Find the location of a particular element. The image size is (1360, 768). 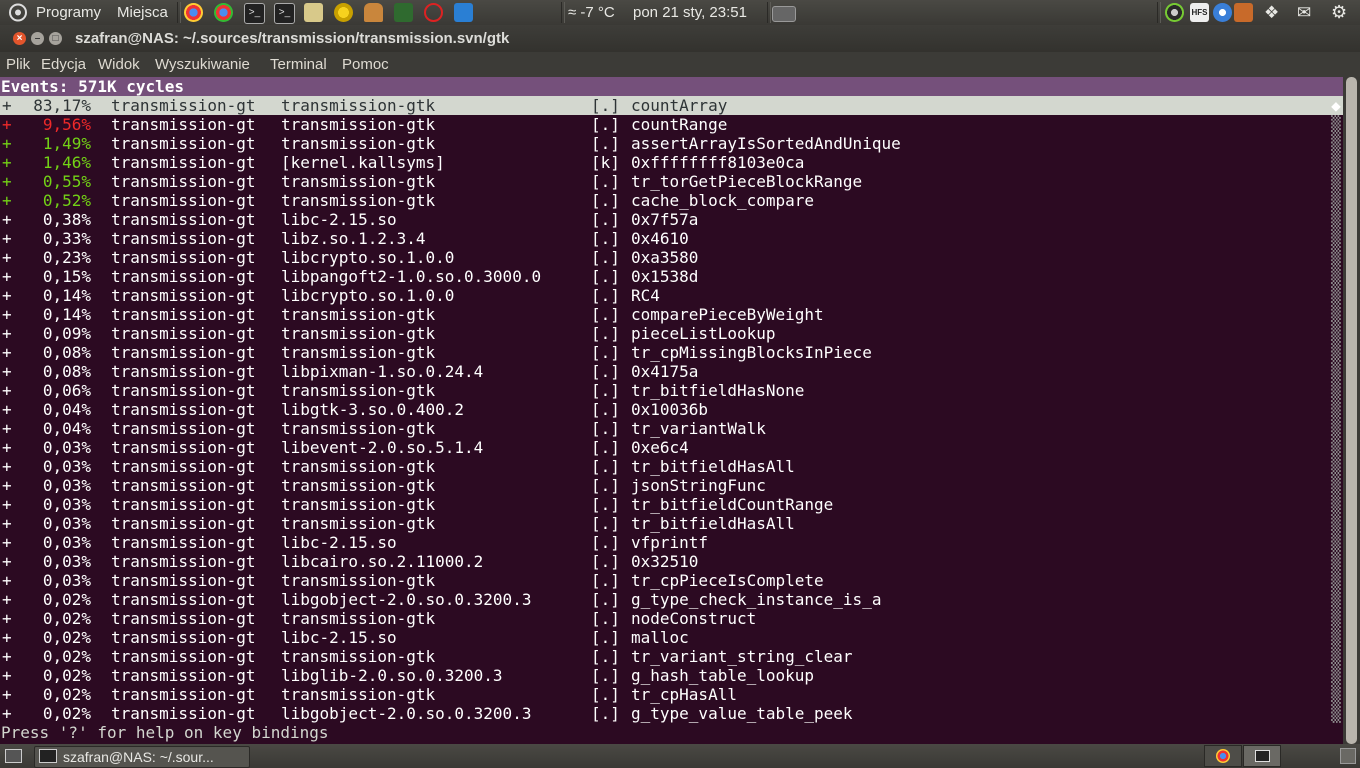

row-overhead: 0,06% is located at coordinates (66, 390).